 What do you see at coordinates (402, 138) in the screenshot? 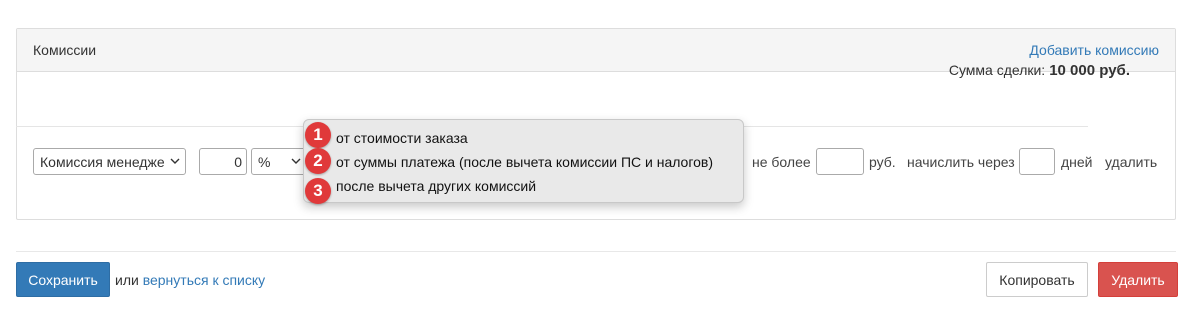
I see `dropdown-option-1: от стоимости заказа` at bounding box center [402, 138].